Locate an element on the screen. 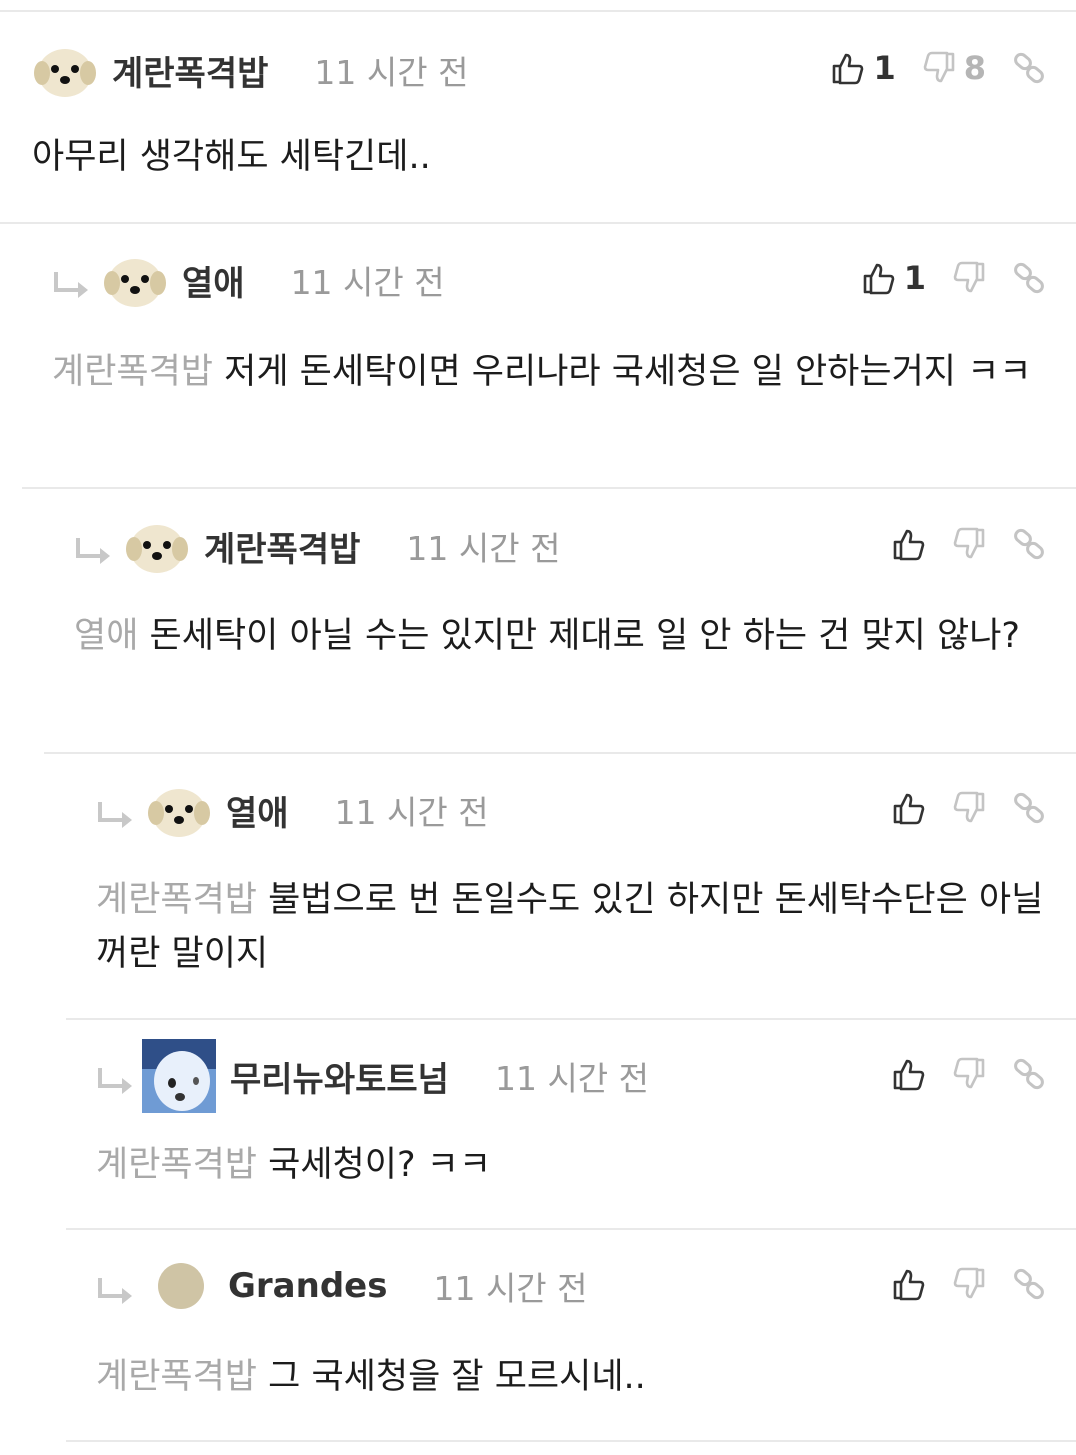 Image resolution: width=1076 pixels, height=1455 pixels. comment-text: 계란폭격밥 저게 돈세탁이면 우리나라 국세청은 일 안하는거지 ㅋㅋ is located at coordinates (549, 372).